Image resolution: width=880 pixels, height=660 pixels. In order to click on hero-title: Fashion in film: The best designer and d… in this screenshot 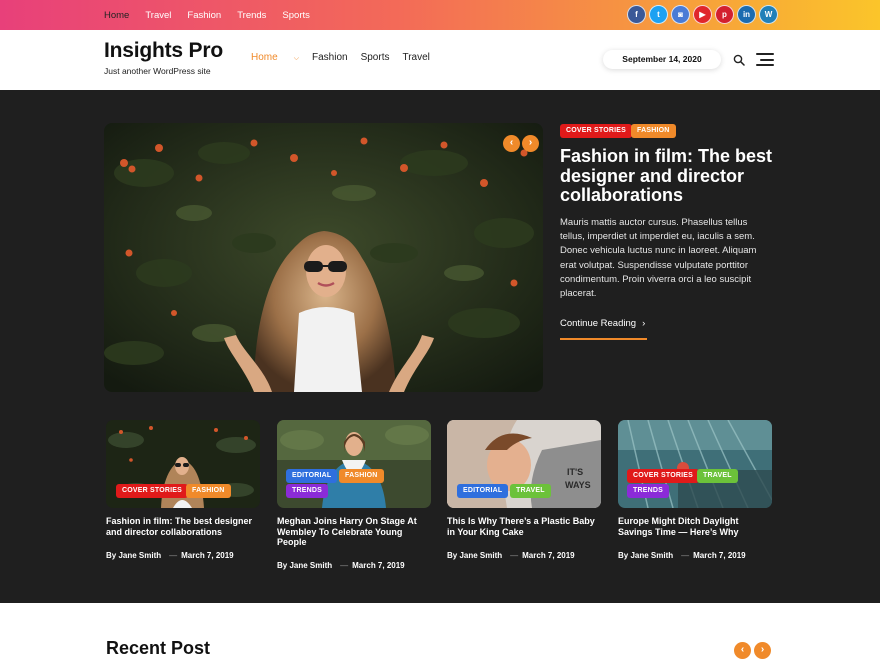, I will do `click(667, 176)`.